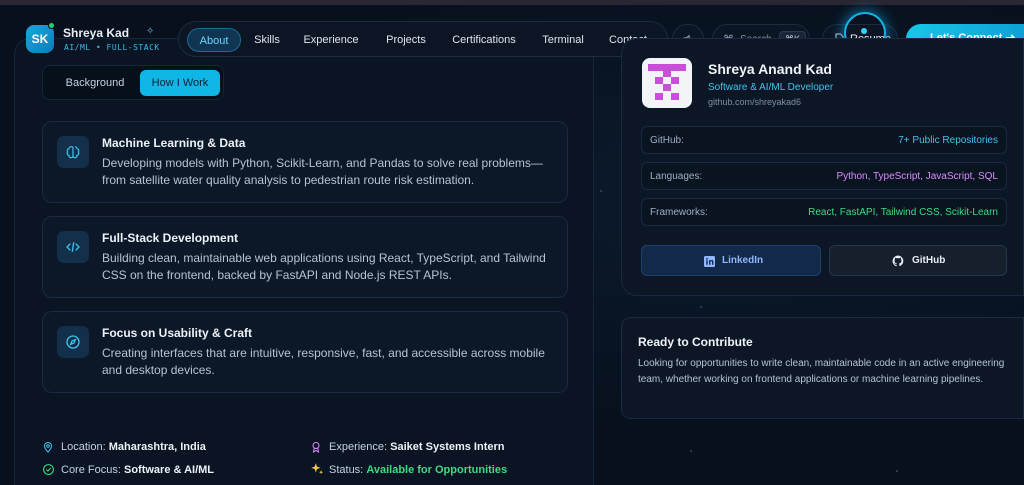 This screenshot has width=1024, height=485. Describe the element at coordinates (180, 83) in the screenshot. I see `toggle-how-i-work: How I Work` at that location.